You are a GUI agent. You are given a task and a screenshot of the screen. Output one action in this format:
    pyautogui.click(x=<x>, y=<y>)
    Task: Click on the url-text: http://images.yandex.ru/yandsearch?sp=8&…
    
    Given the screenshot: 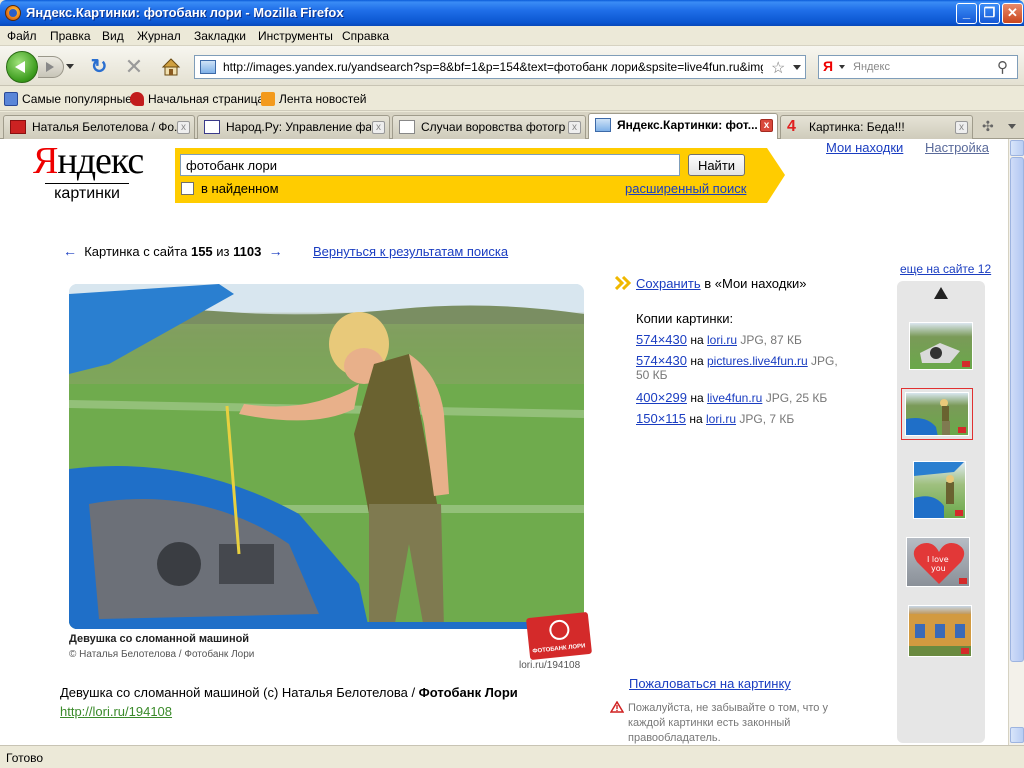 What is the action you would take?
    pyautogui.click(x=493, y=67)
    